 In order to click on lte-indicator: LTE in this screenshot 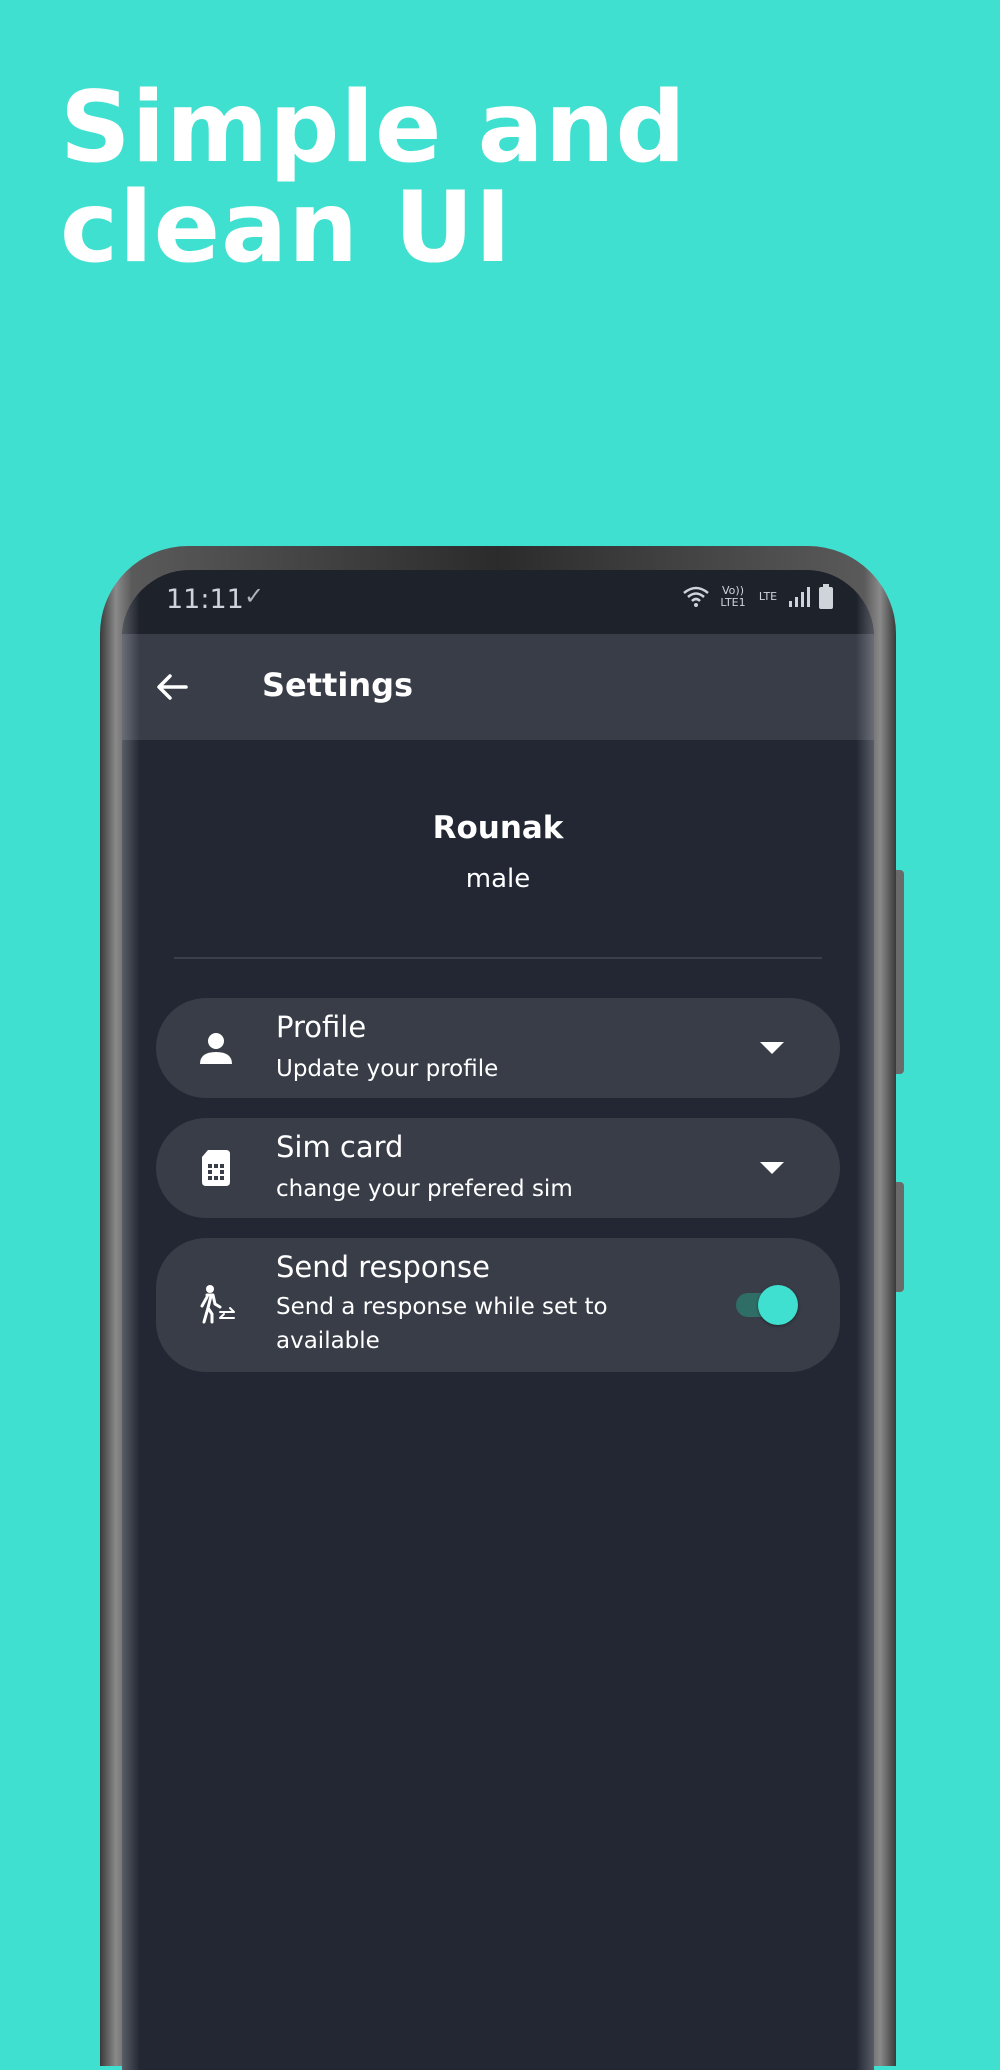, I will do `click(768, 596)`.